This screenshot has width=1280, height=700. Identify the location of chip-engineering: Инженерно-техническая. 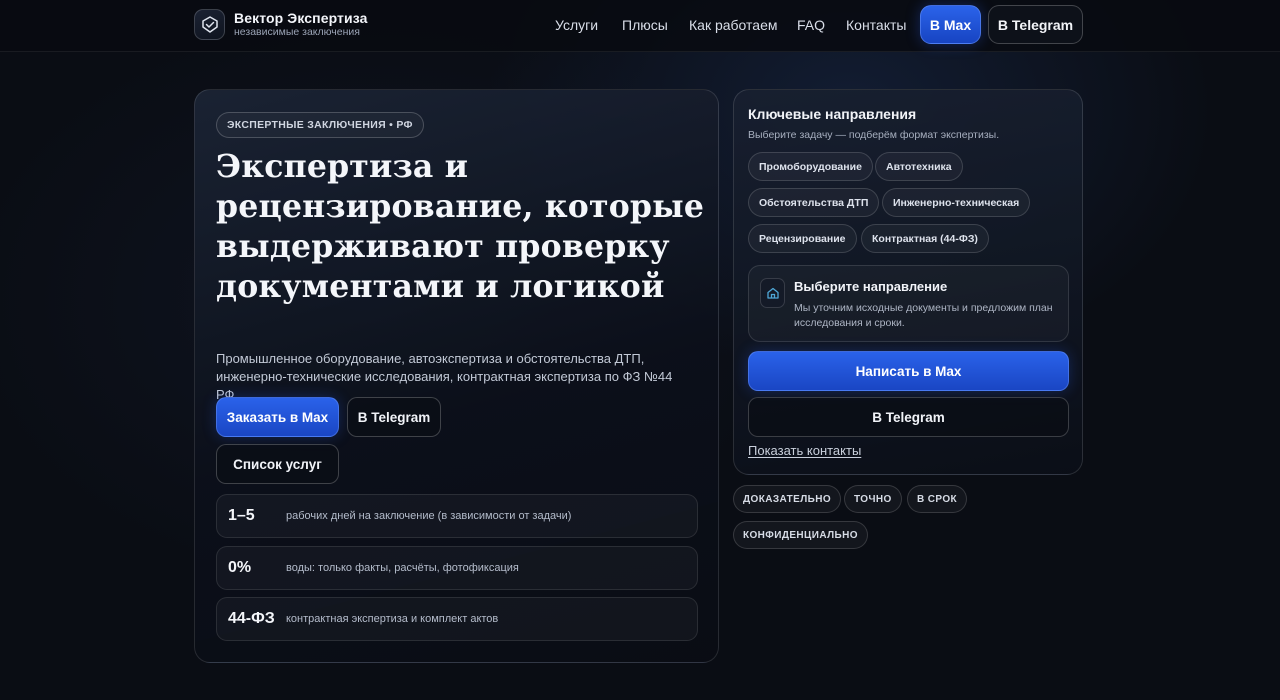
(956, 202).